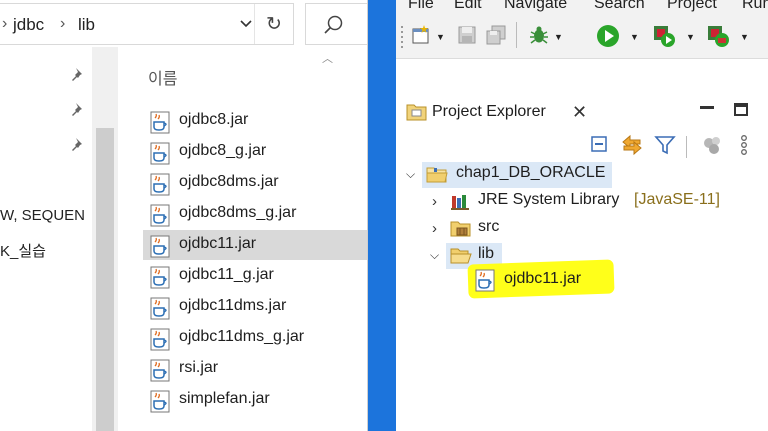 The height and width of the screenshot is (431, 768). I want to click on filter-icon, so click(665, 145).